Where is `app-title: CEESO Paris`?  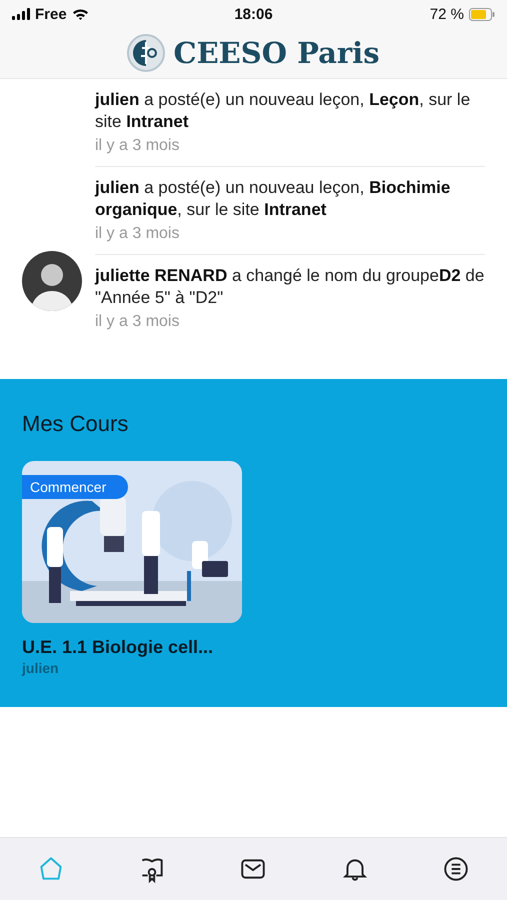
app-title: CEESO Paris is located at coordinates (276, 53).